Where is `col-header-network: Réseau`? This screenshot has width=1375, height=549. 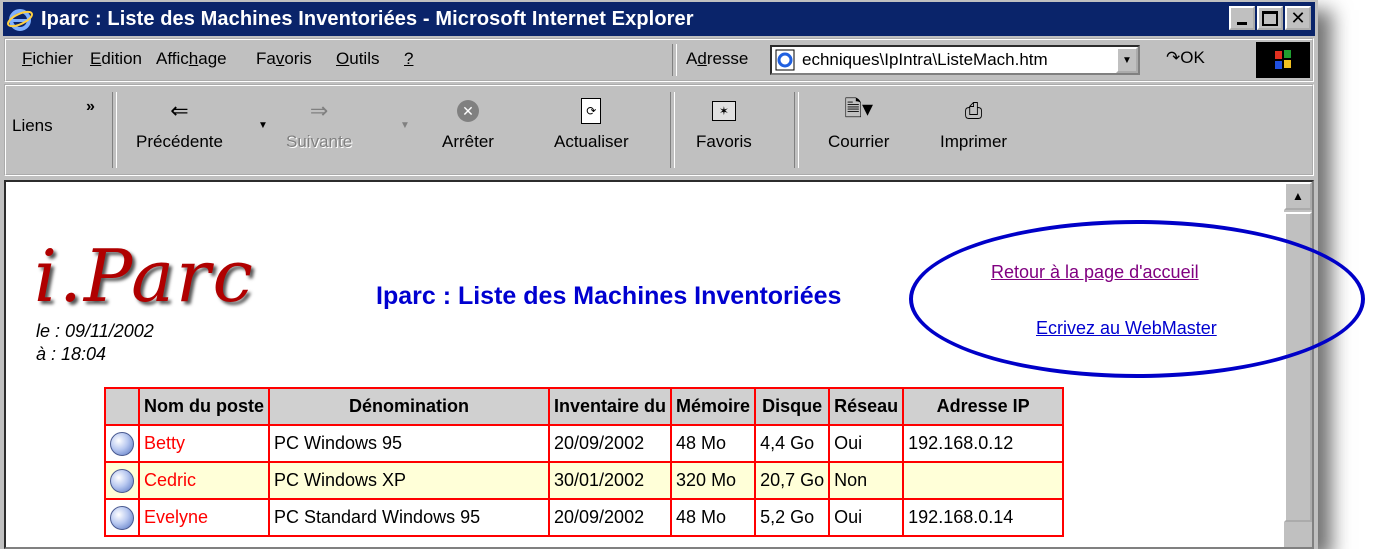 col-header-network: Réseau is located at coordinates (866, 406).